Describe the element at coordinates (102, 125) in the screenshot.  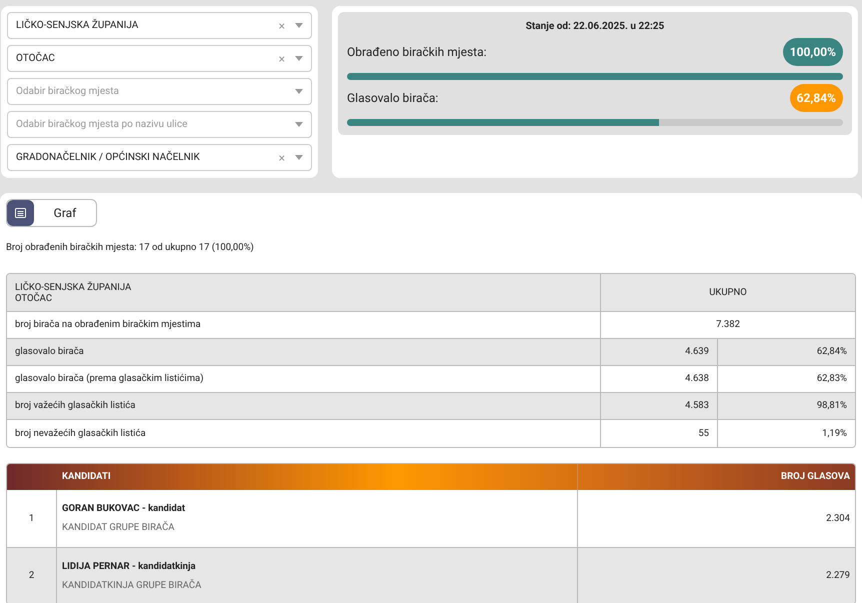
I see `select-placeholder: Odabir biračkog mjesta po nazivu ulice` at that location.